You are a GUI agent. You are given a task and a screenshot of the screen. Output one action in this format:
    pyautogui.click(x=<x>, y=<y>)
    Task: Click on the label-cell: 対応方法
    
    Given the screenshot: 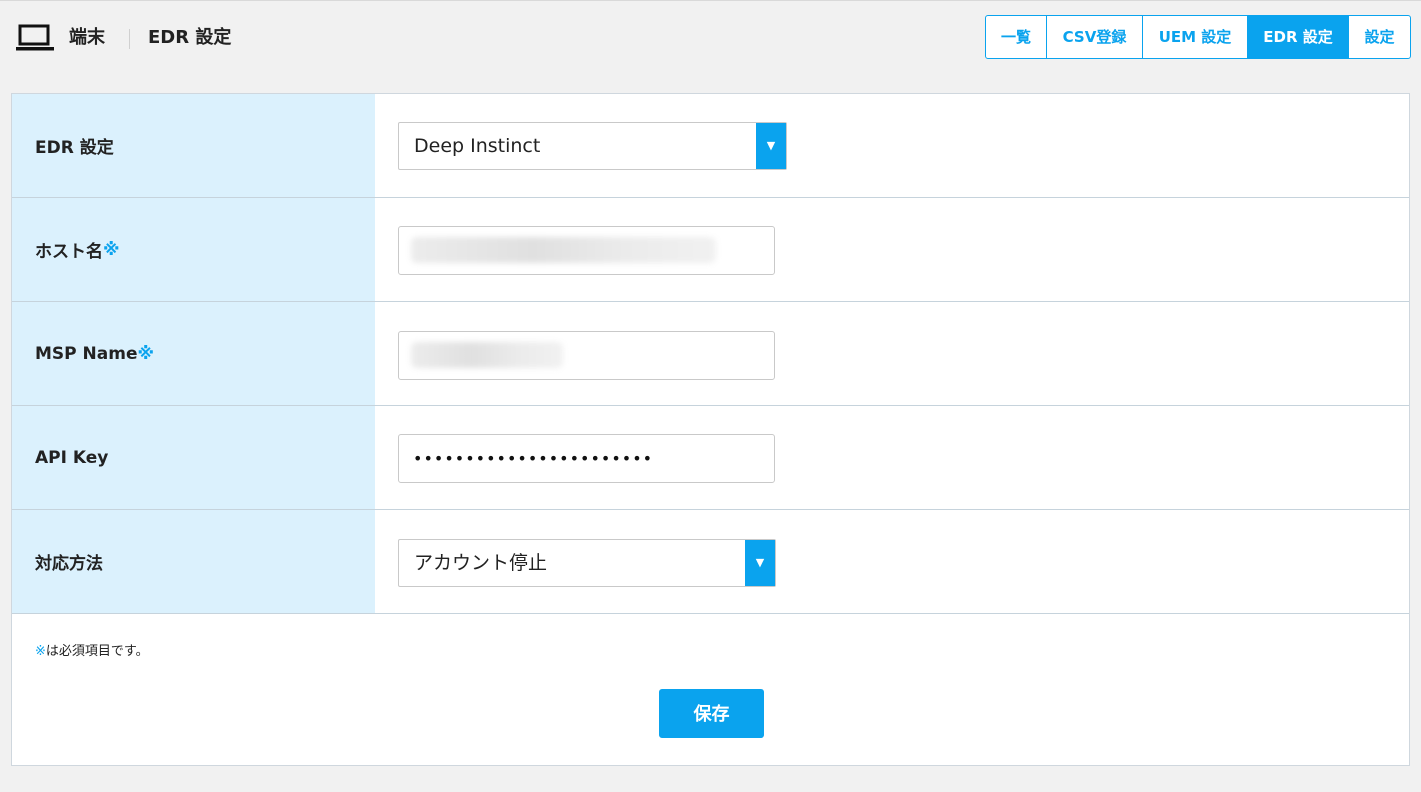 What is the action you would take?
    pyautogui.click(x=193, y=561)
    